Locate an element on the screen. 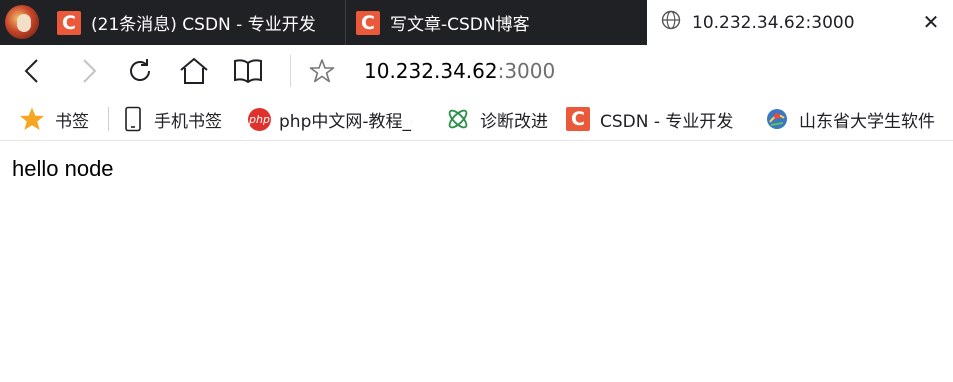  address-bar: 10.232.34.62:3000 is located at coordinates (459, 71).